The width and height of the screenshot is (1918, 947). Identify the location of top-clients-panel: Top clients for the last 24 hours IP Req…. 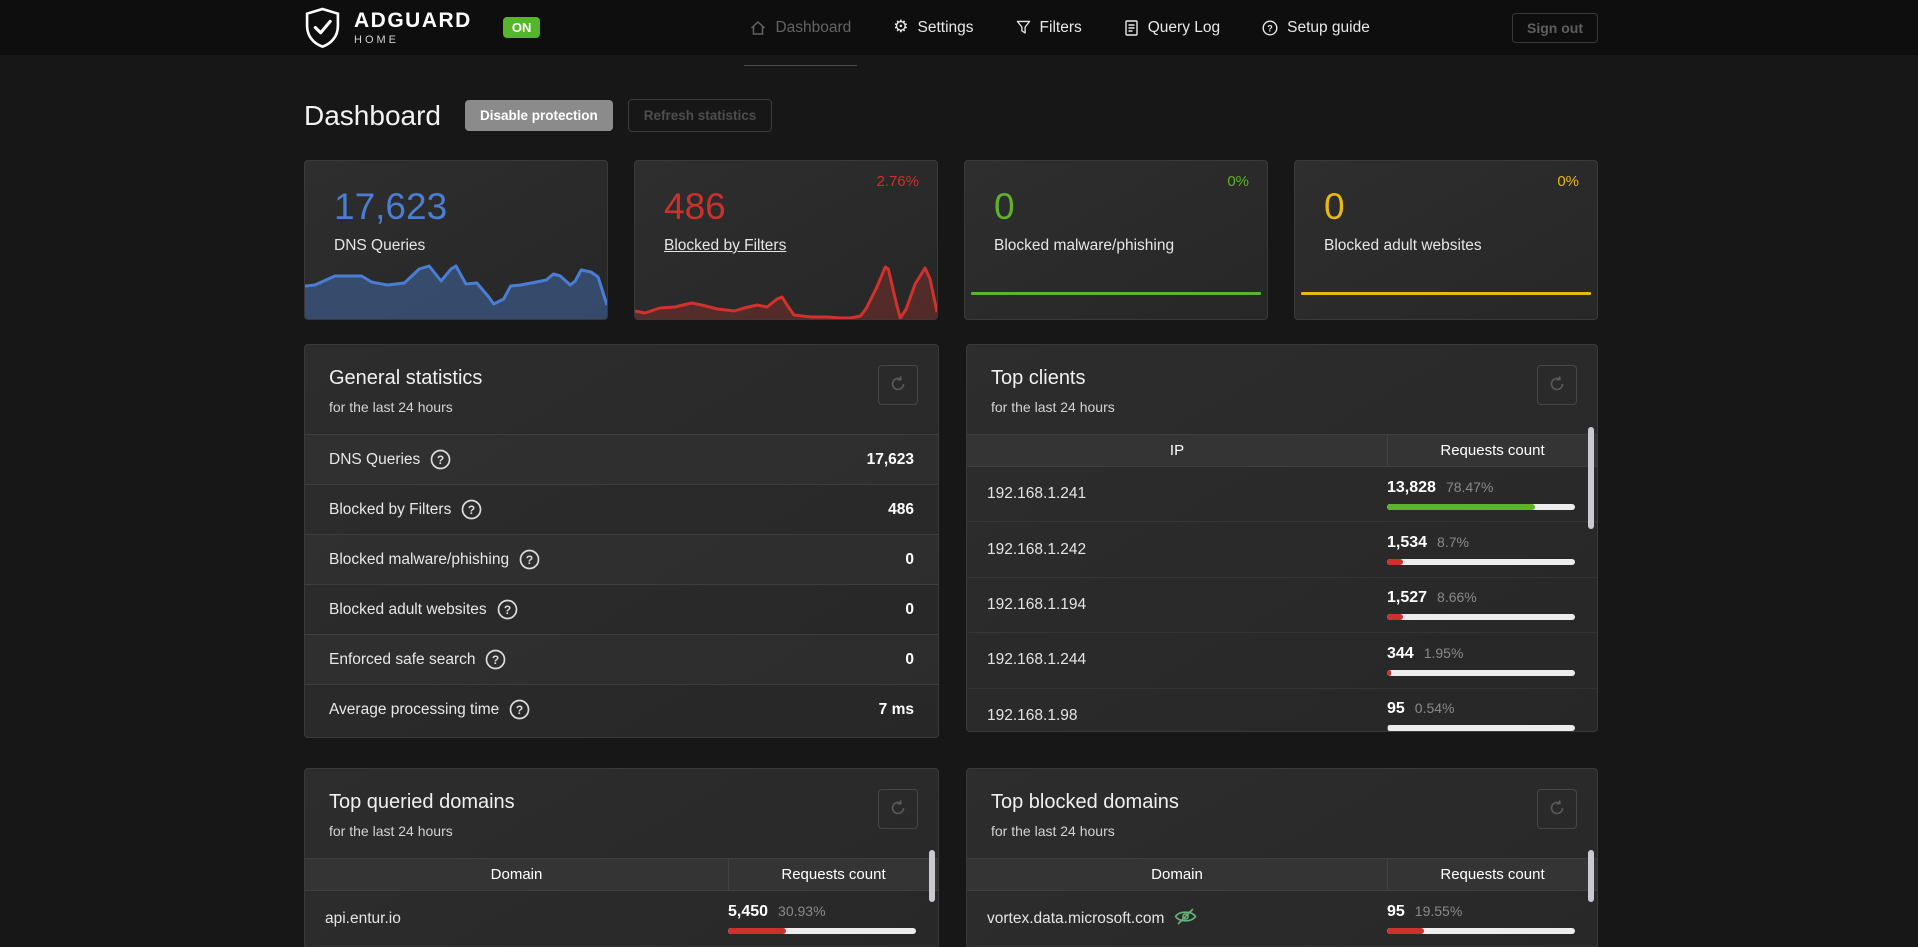
(1282, 538).